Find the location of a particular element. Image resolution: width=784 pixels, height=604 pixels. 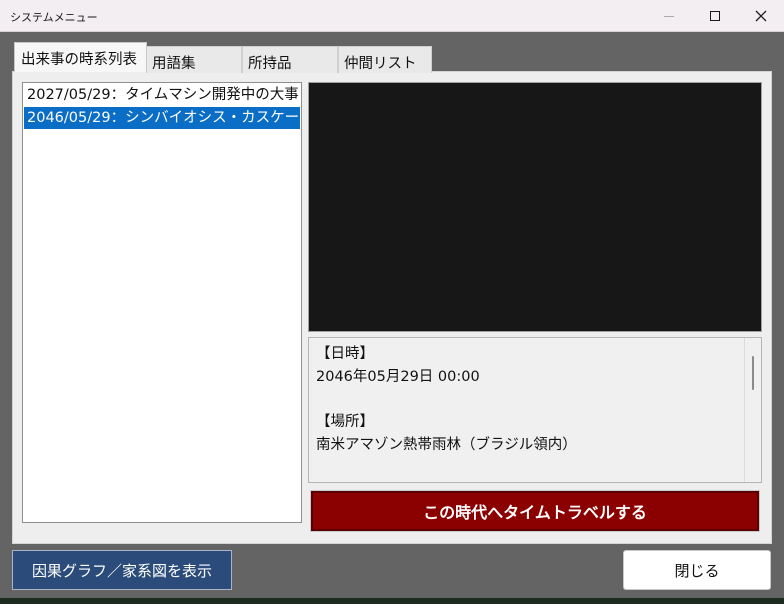

maximize-icon is located at coordinates (715, 16).